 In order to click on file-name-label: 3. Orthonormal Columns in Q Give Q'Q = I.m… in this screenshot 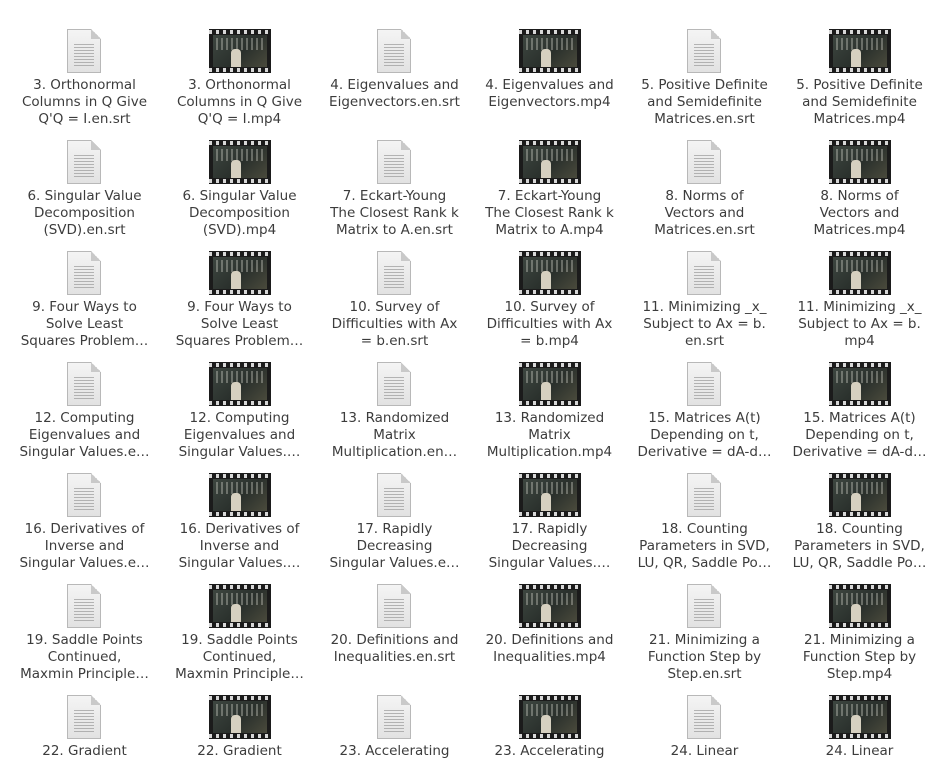, I will do `click(239, 102)`.